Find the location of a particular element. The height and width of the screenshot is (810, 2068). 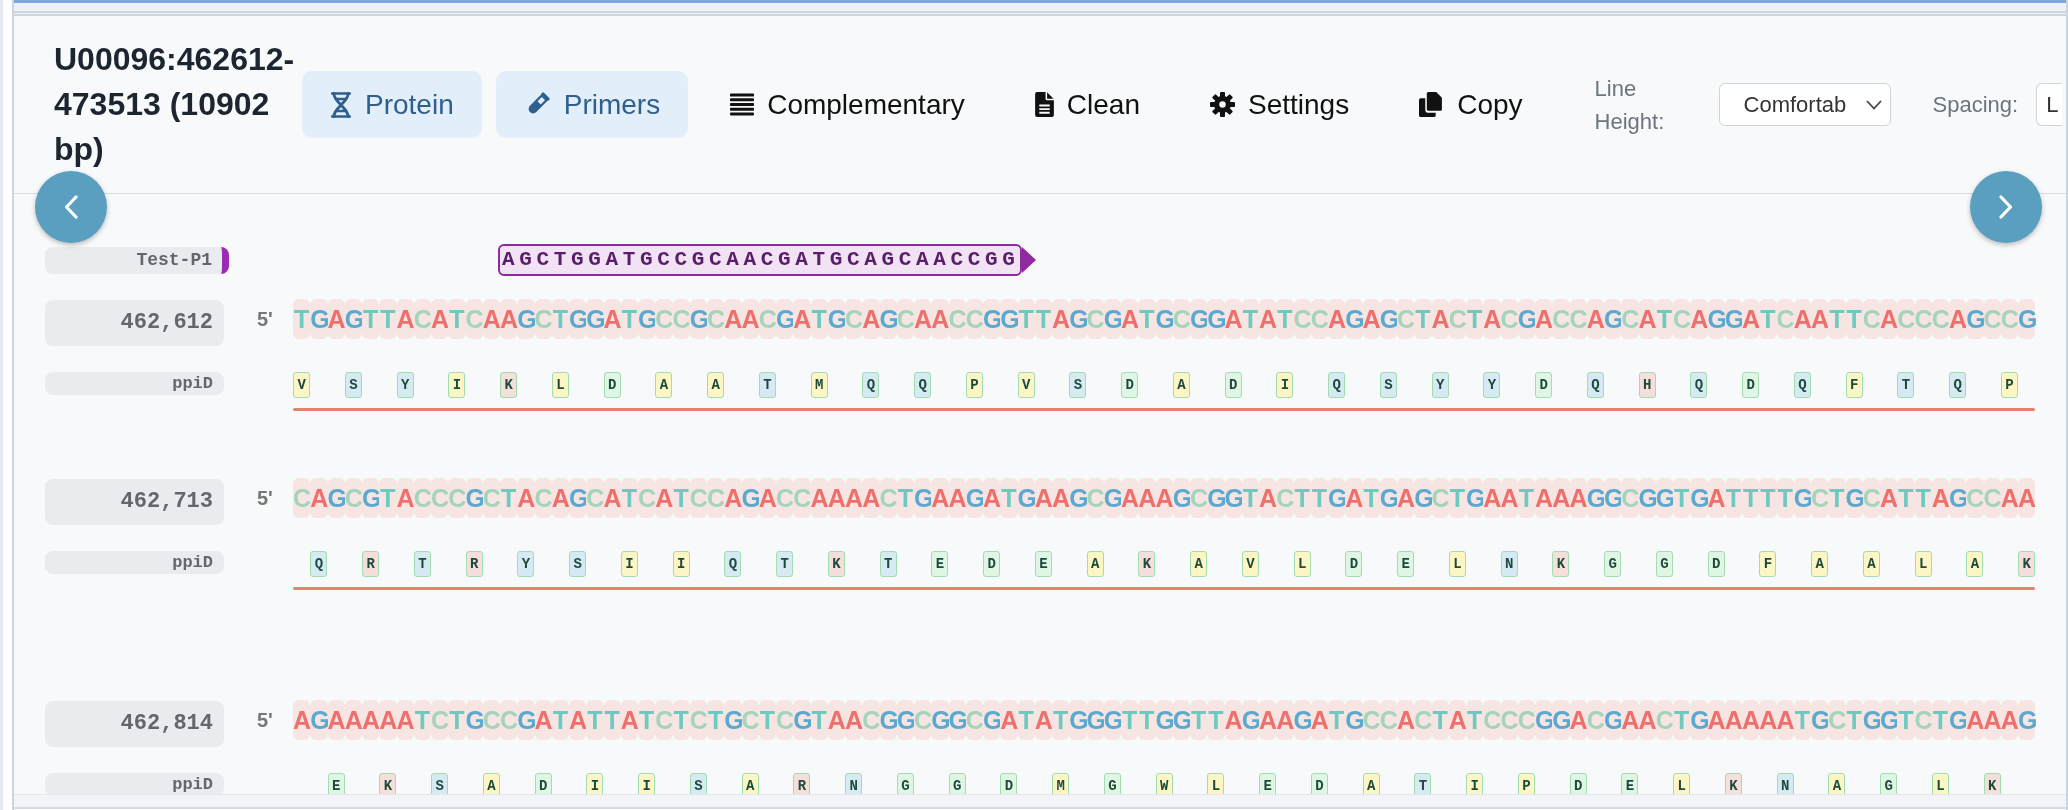

dna-sequence: CAGCGTACCCGCTACAGCATCATCCAGACCAAAACTGAAGATGAAGCGAAAGCGGTACTTGATGAGCTGAATAAAGGCGGTGATTTTGCTGCATTAGCCAA is located at coordinates (1164, 498).